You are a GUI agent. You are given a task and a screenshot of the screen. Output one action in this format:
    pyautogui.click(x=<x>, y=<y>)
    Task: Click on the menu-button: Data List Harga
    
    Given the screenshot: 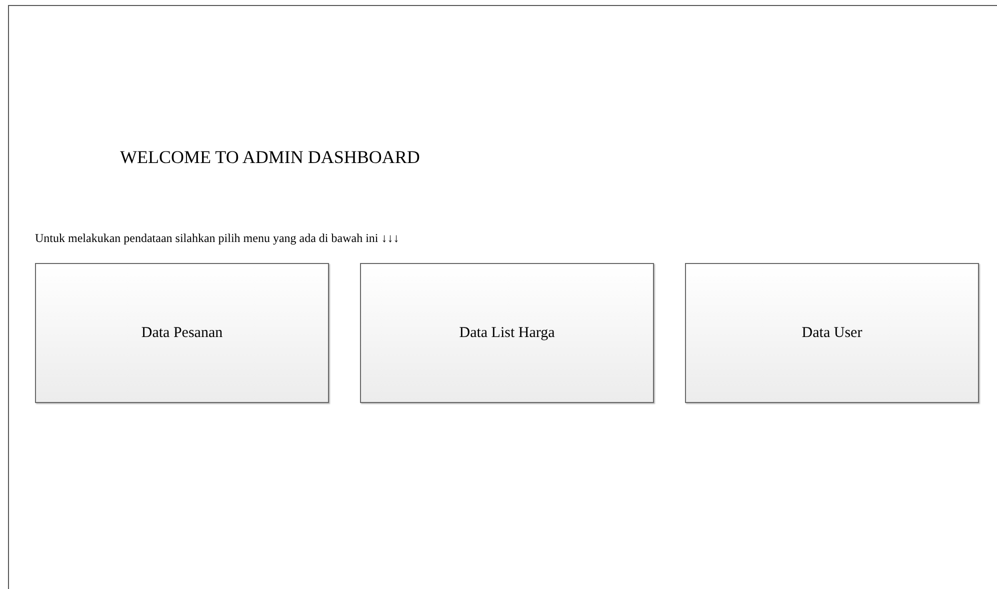 What is the action you would take?
    pyautogui.click(x=507, y=333)
    